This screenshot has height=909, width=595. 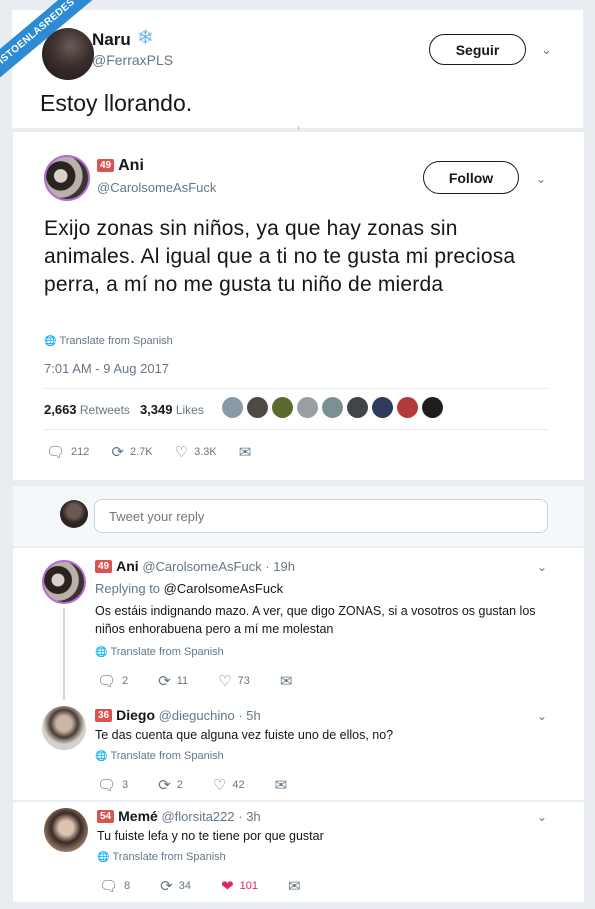 What do you see at coordinates (127, 566) in the screenshot?
I see `author-name: Ani` at bounding box center [127, 566].